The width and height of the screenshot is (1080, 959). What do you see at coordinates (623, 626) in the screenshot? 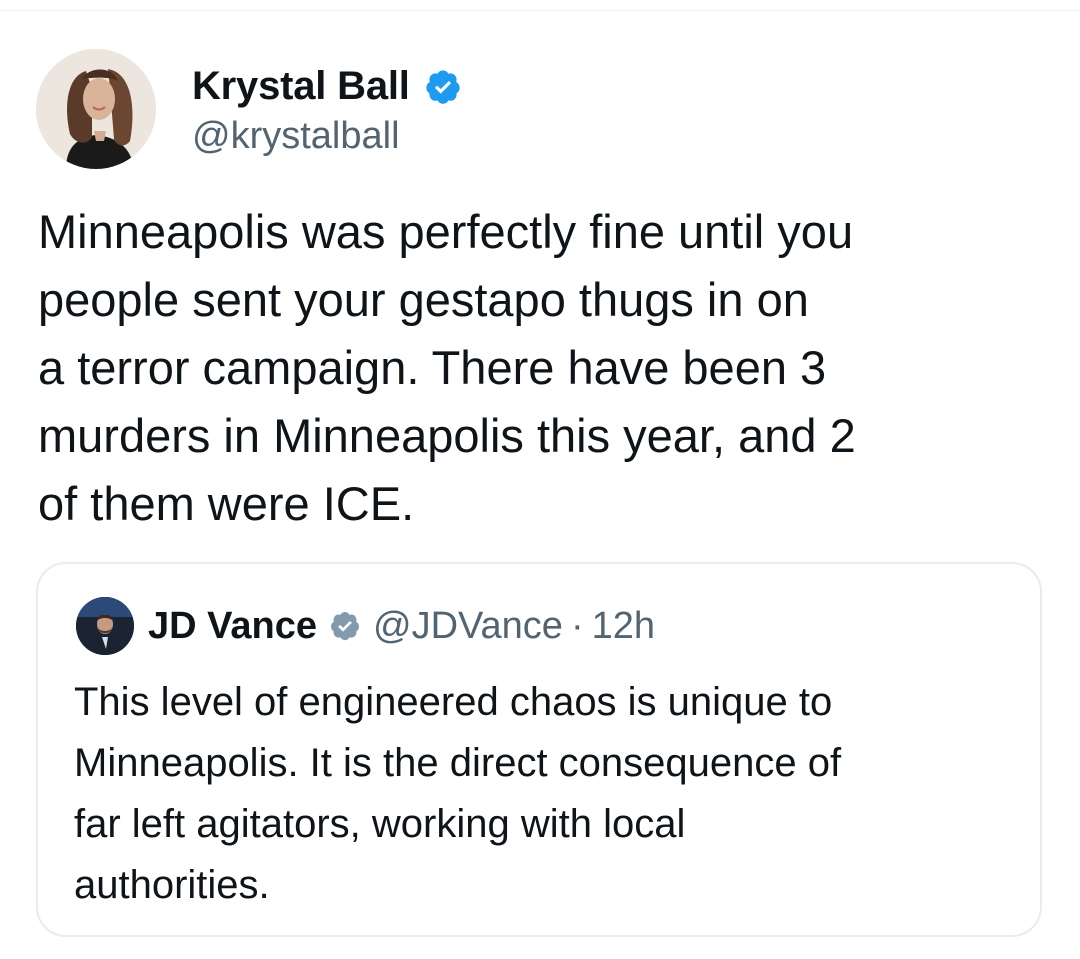
I see `quoted-tweet-timestamp: 12h` at bounding box center [623, 626].